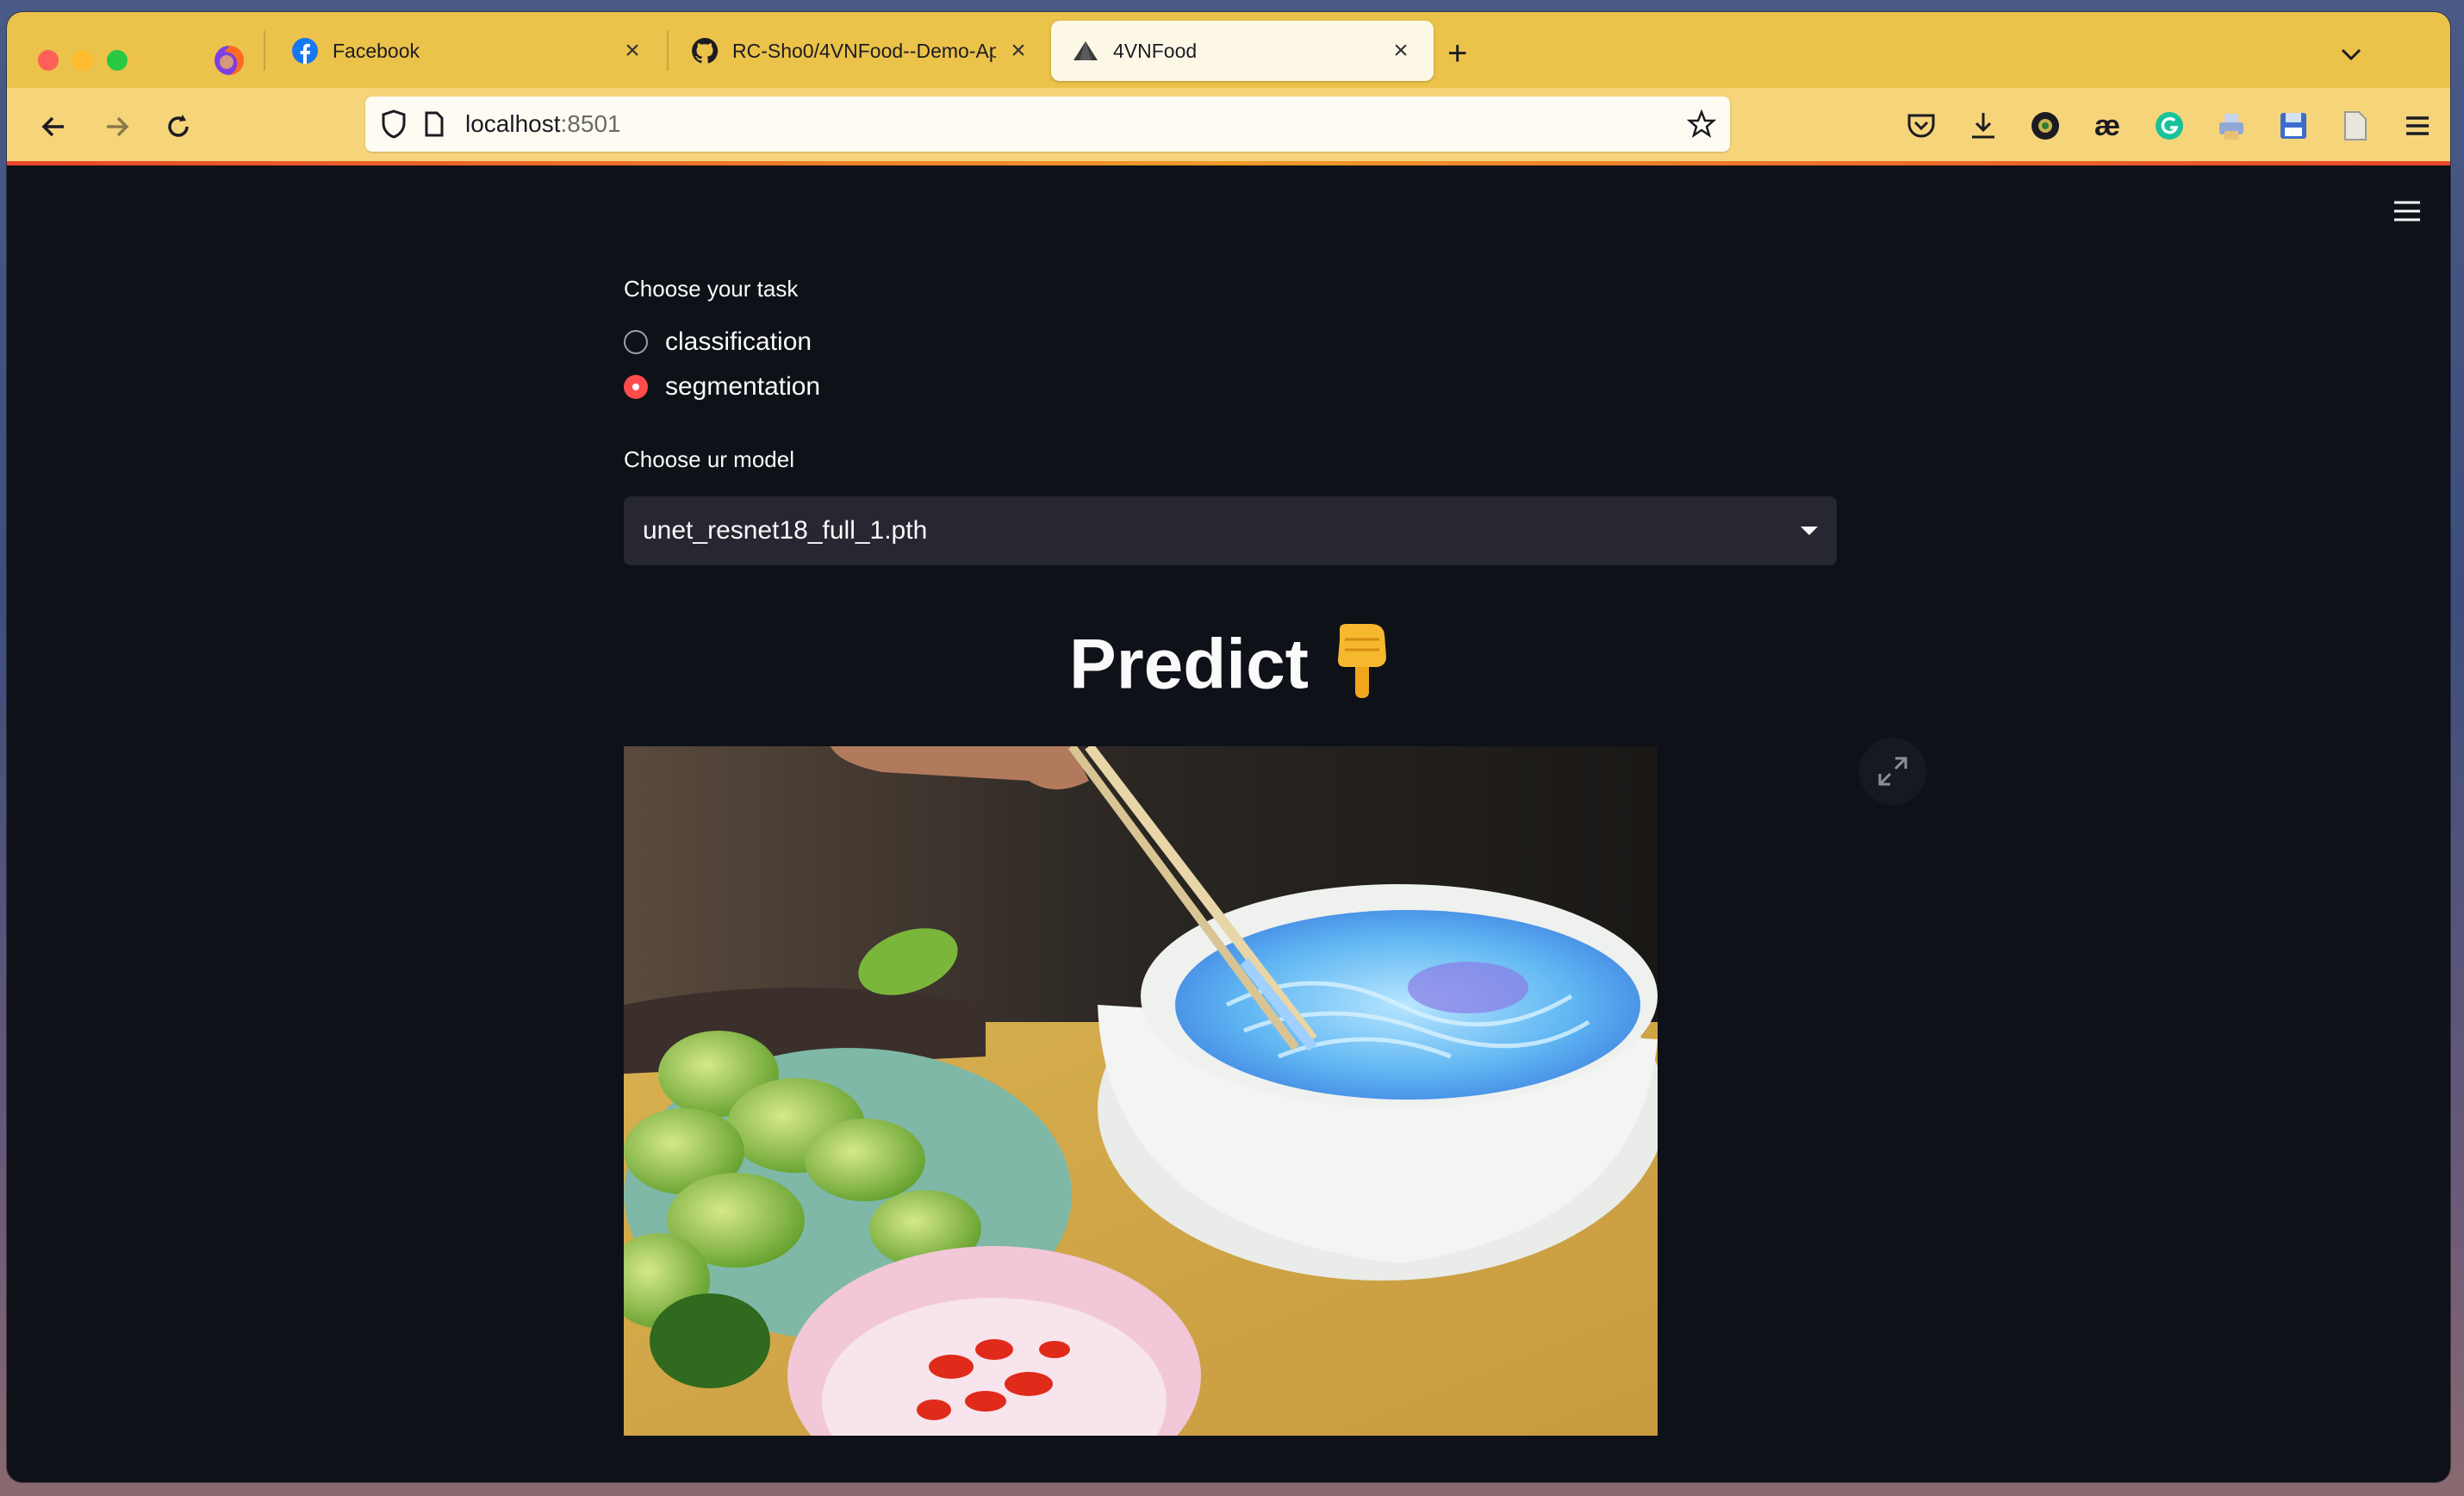  I want to click on streamlit-icon, so click(1086, 50).